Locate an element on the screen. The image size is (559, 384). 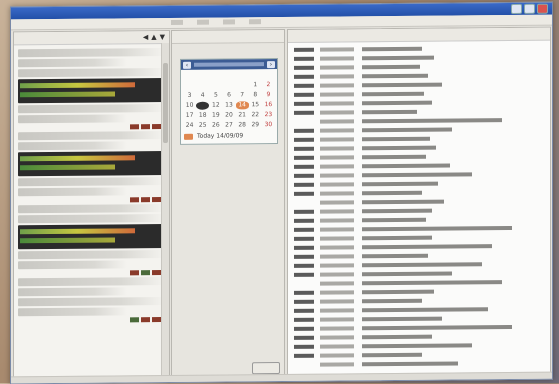
up-arrow-icon: ▲ is located at coordinates (153, 37).